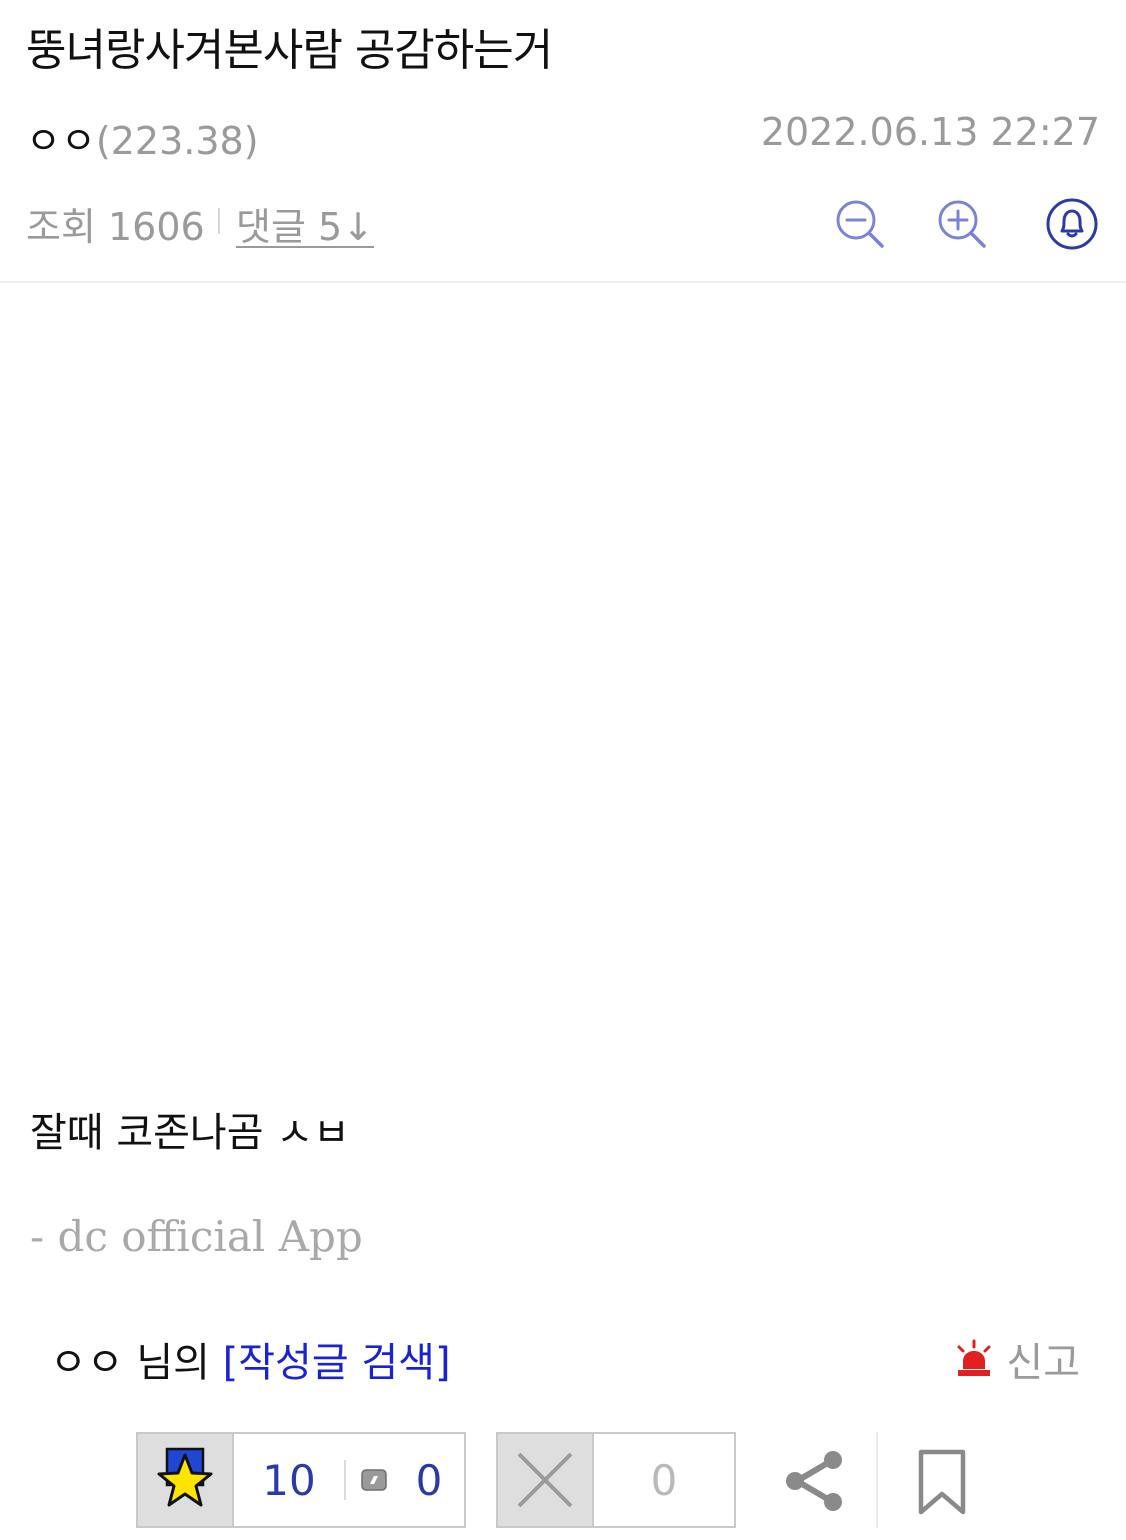 The height and width of the screenshot is (1540, 1126). I want to click on downvote-button, so click(546, 1480).